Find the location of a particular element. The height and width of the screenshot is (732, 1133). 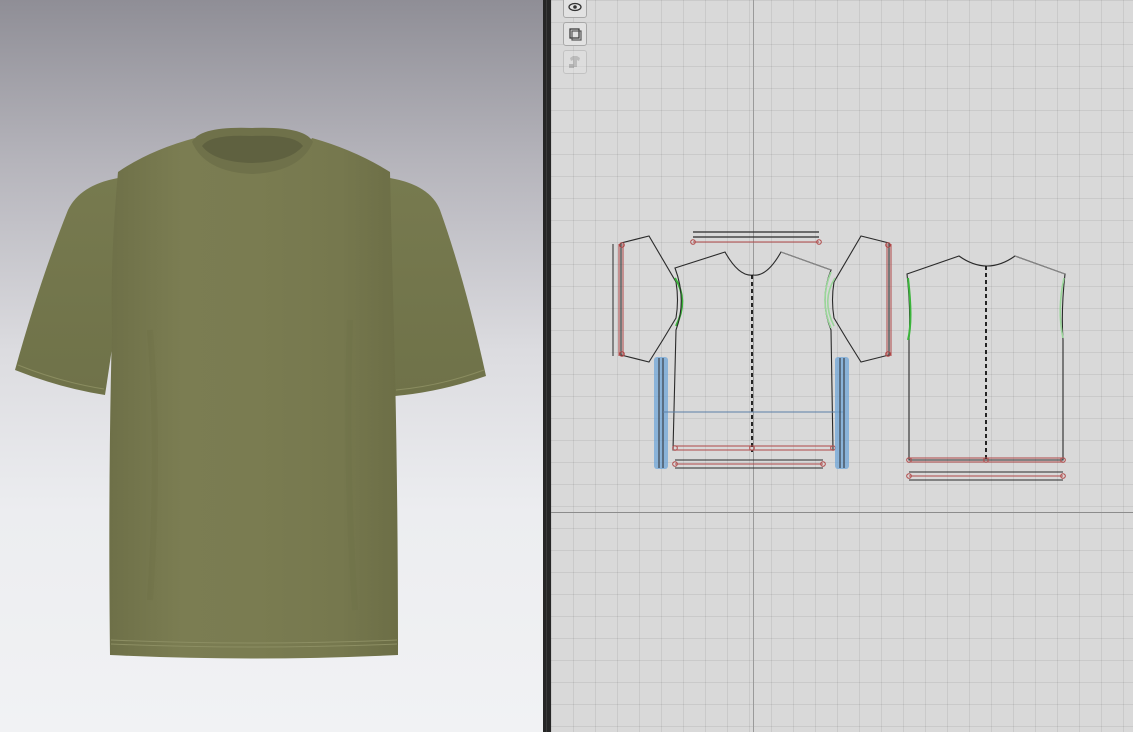

right-sleeve-3d is located at coordinates (435, 287).